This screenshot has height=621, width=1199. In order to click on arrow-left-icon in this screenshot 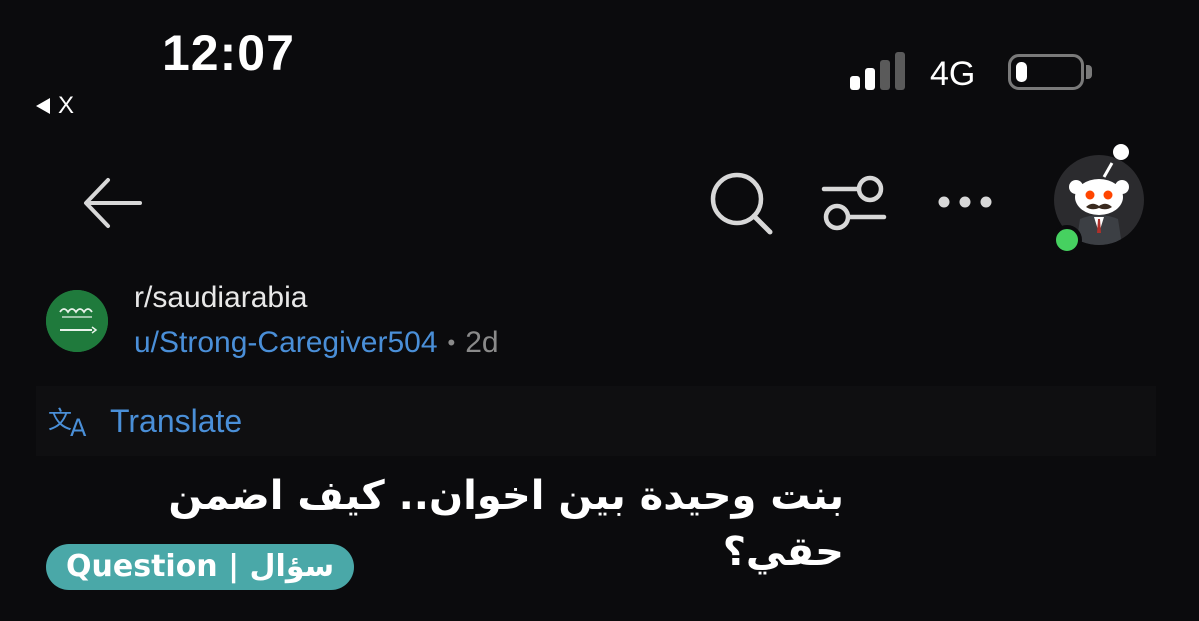, I will do `click(113, 203)`.